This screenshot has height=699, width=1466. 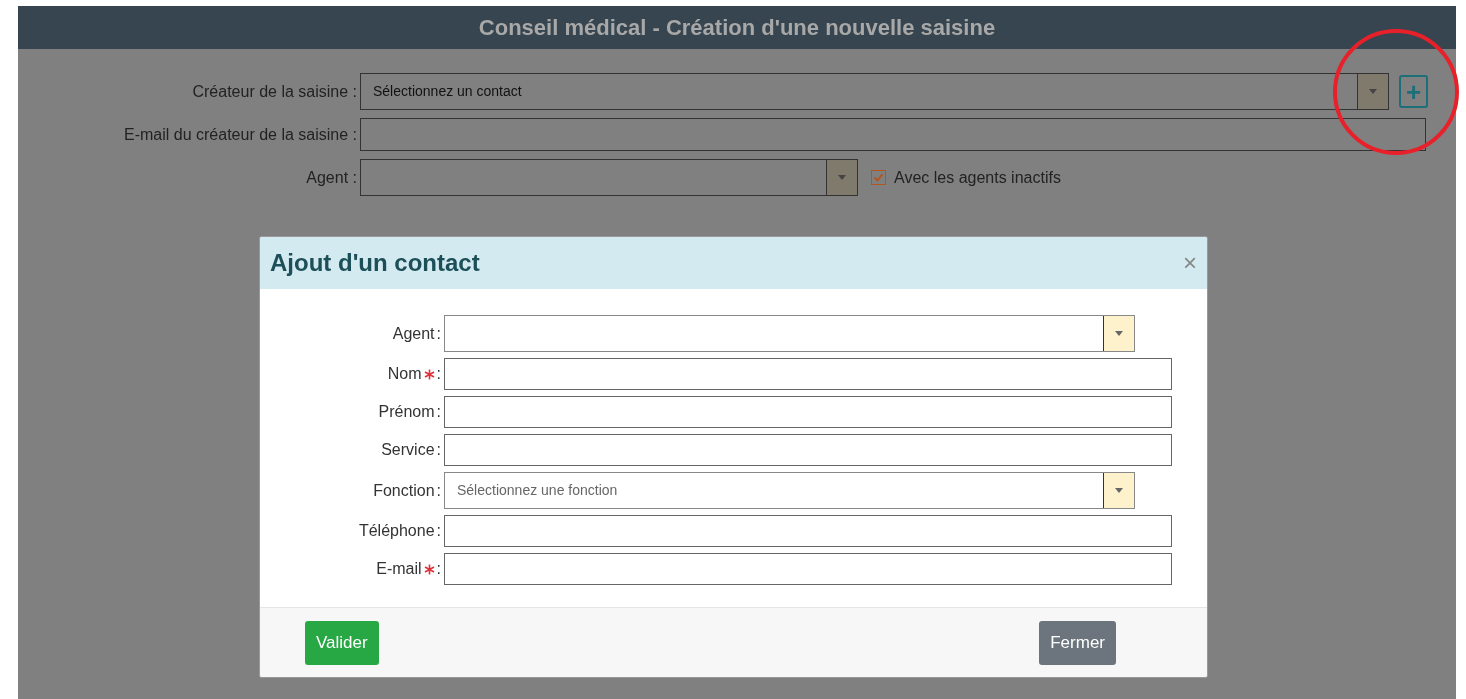 What do you see at coordinates (977, 177) in the screenshot?
I see `checkbox-label: Avec les agents inactifs` at bounding box center [977, 177].